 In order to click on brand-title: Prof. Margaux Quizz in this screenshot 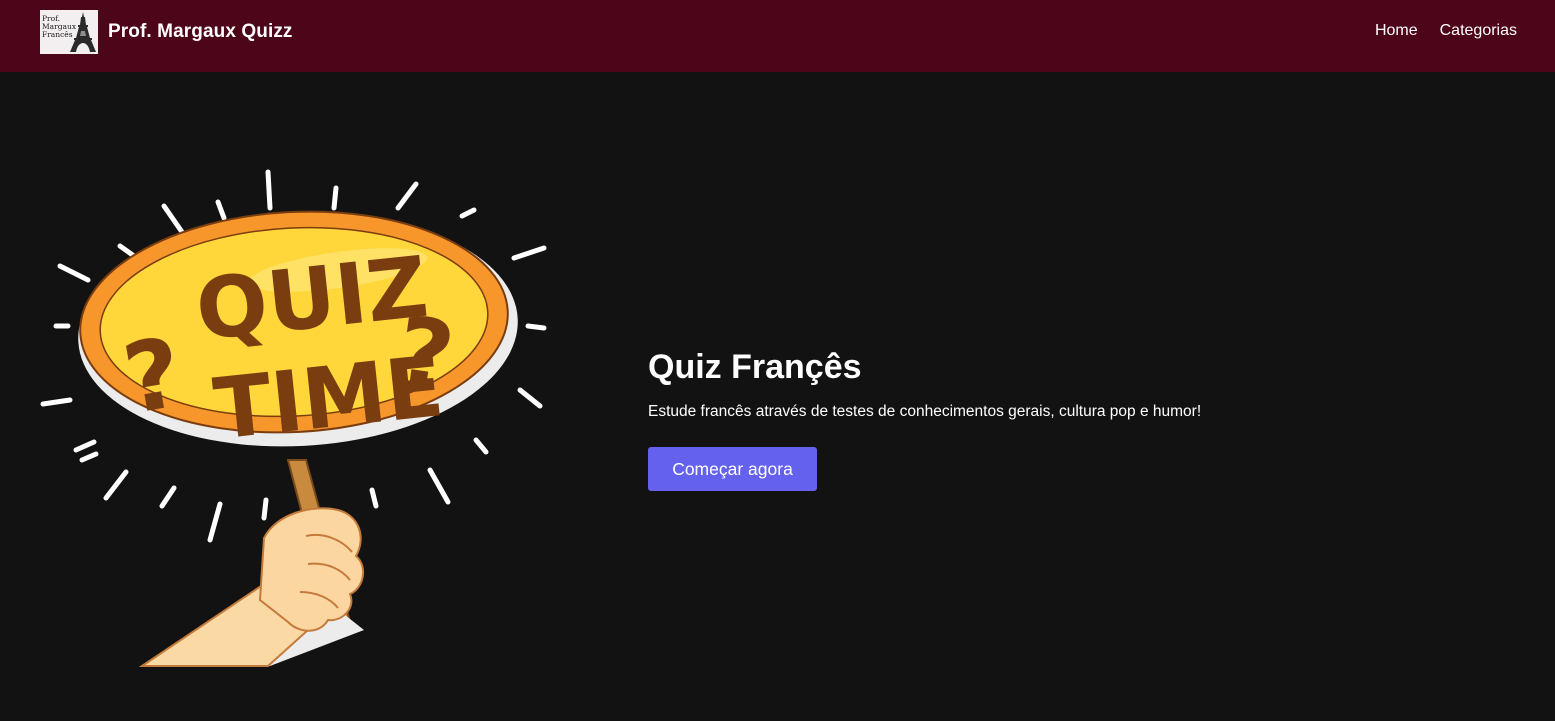, I will do `click(200, 31)`.